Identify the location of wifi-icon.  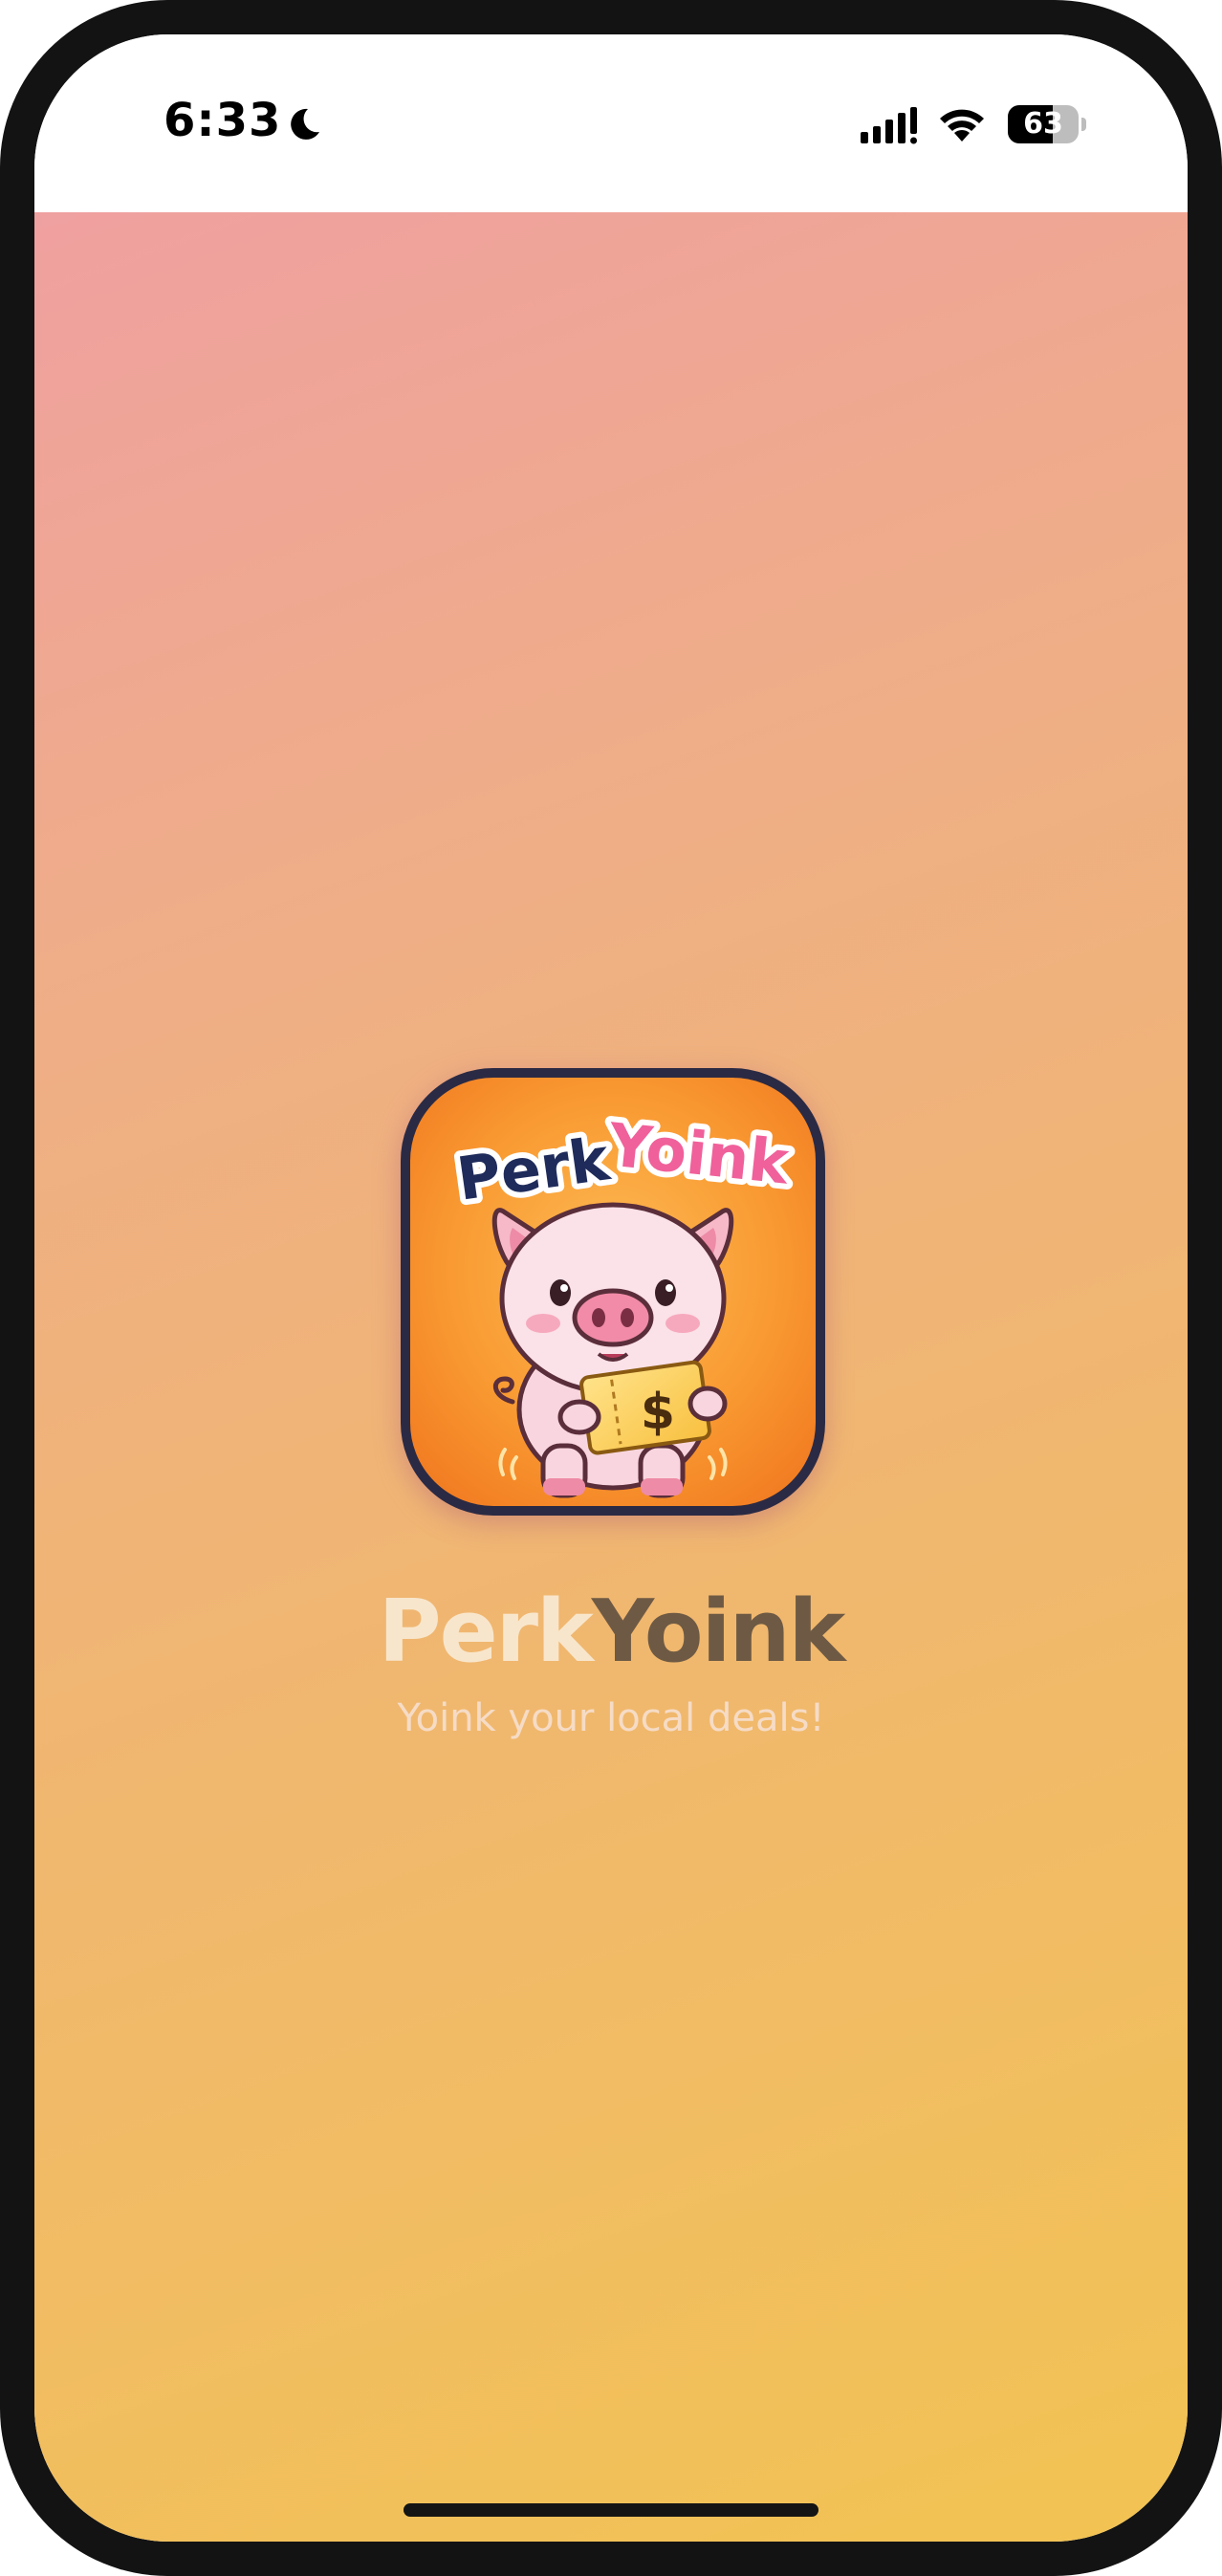
(962, 125).